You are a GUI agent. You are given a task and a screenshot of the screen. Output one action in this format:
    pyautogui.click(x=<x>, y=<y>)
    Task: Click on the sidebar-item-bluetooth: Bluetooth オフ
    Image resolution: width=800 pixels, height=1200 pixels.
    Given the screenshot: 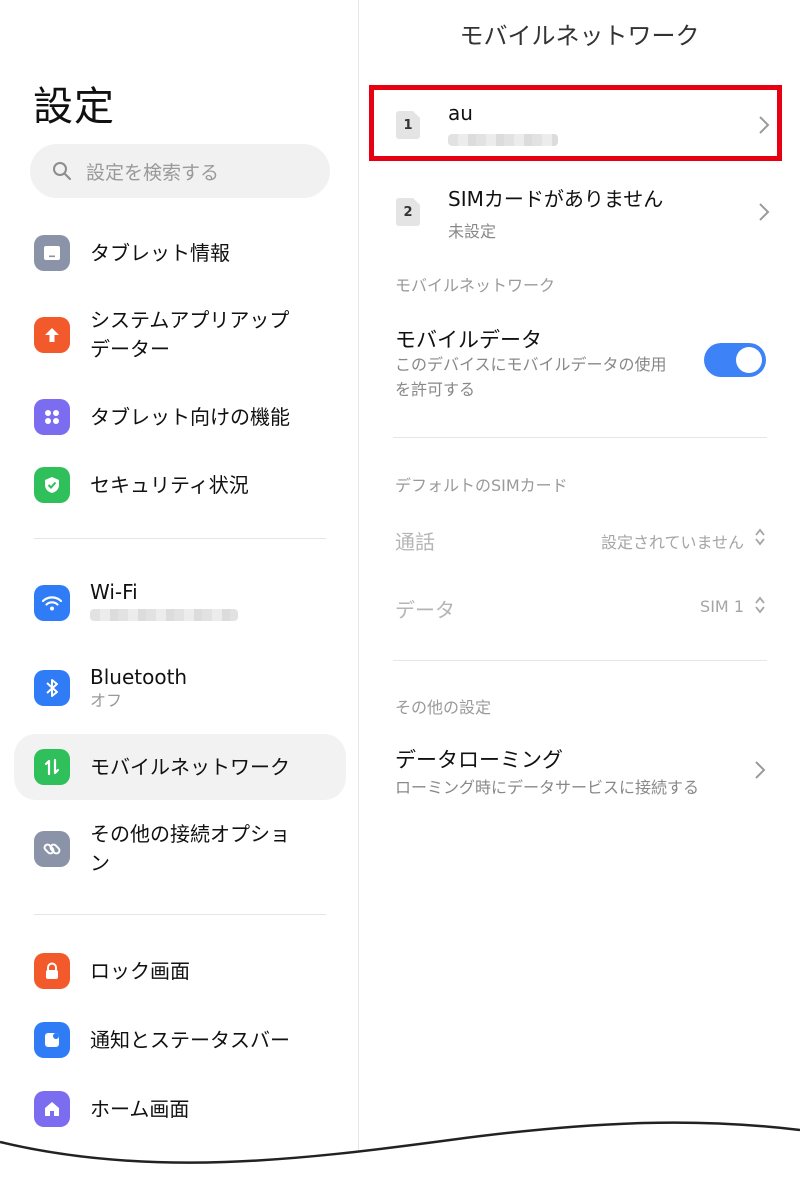 What is the action you would take?
    pyautogui.click(x=180, y=688)
    